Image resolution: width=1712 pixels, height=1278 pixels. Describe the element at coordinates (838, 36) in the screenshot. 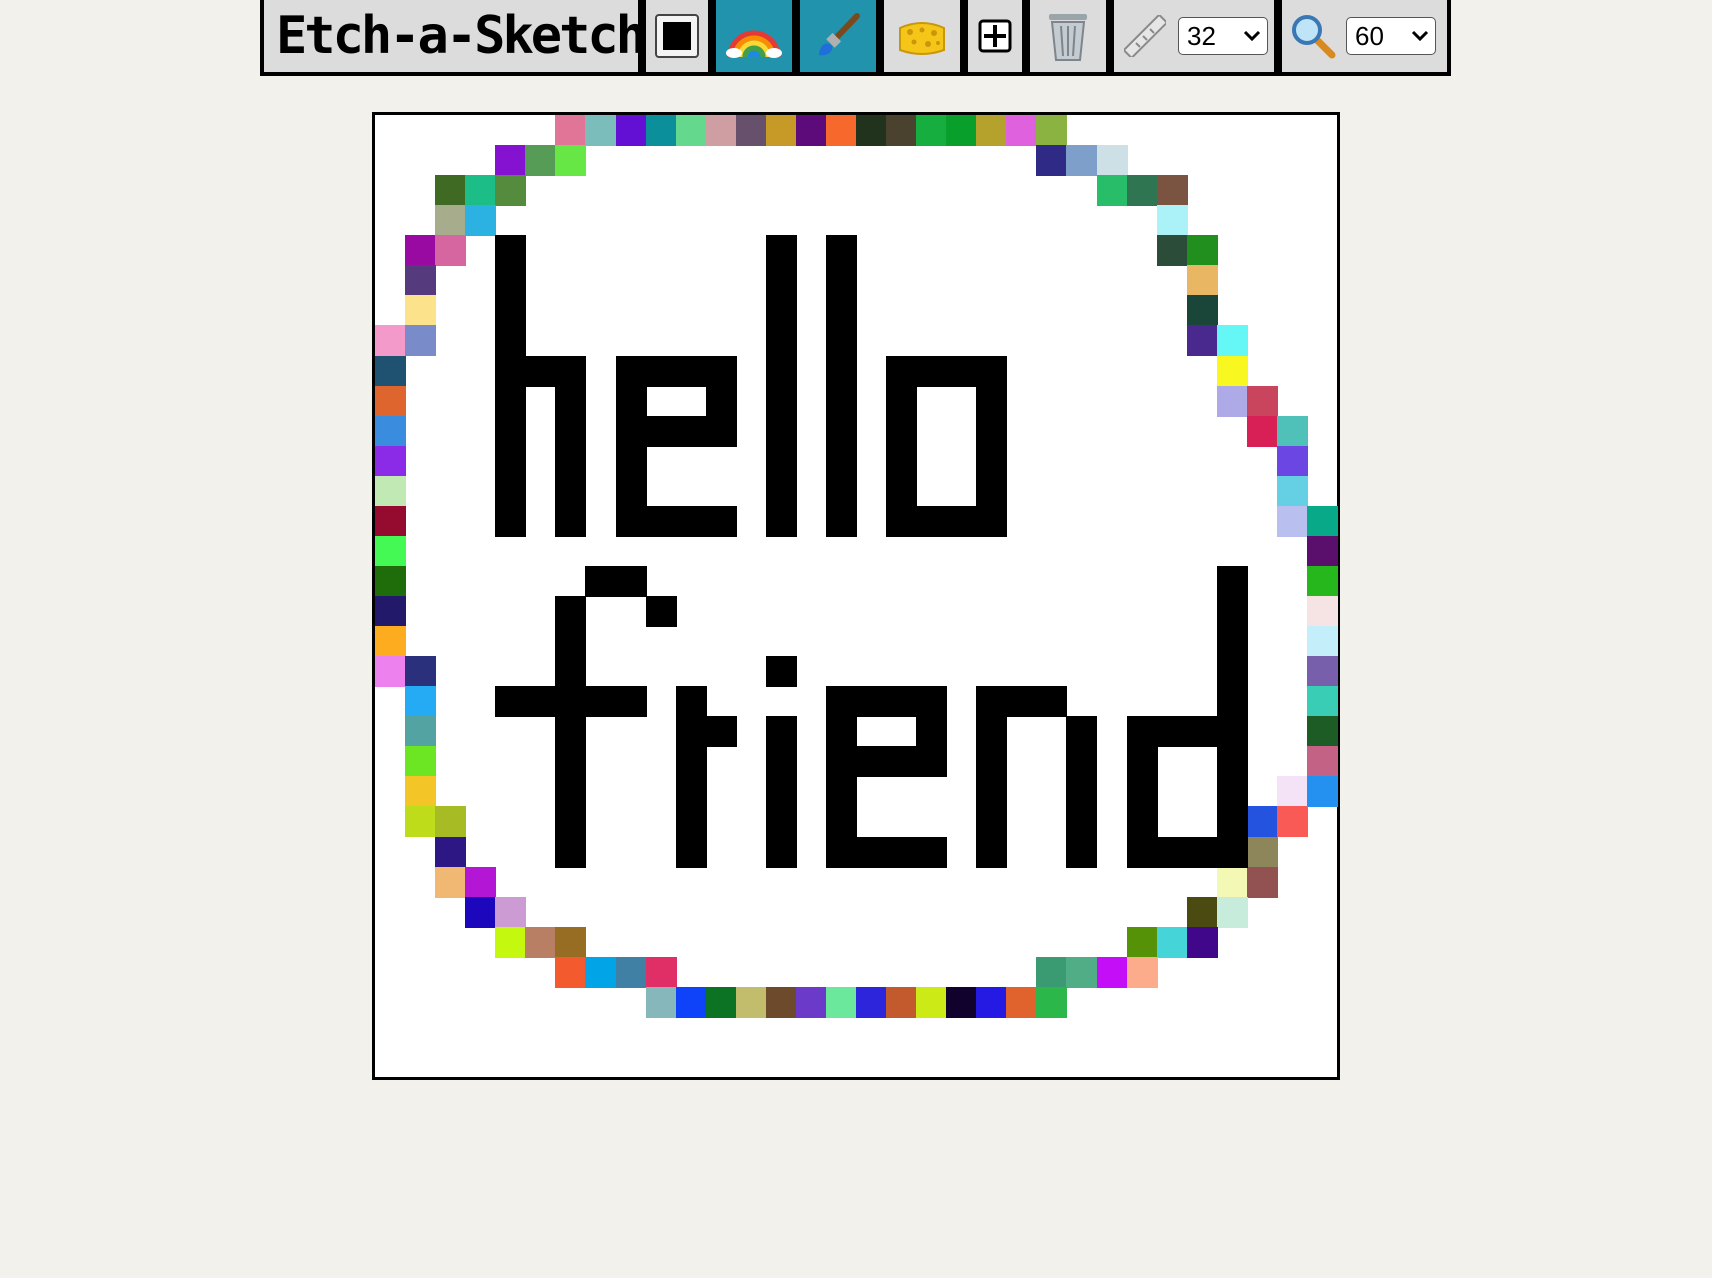

I see `paintbrush-mode-button` at that location.